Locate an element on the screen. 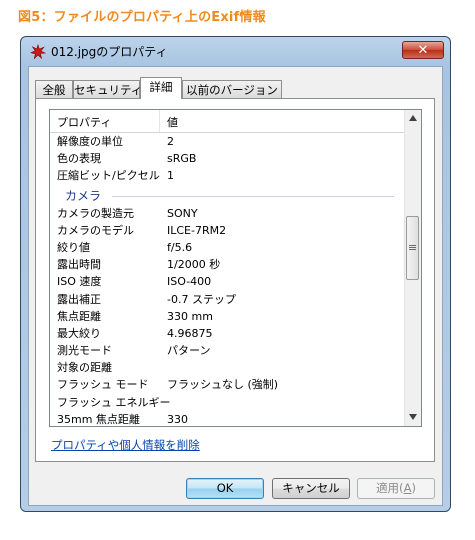 This screenshot has height=540, width=475. group-header-camera: カメラ is located at coordinates (227, 195).